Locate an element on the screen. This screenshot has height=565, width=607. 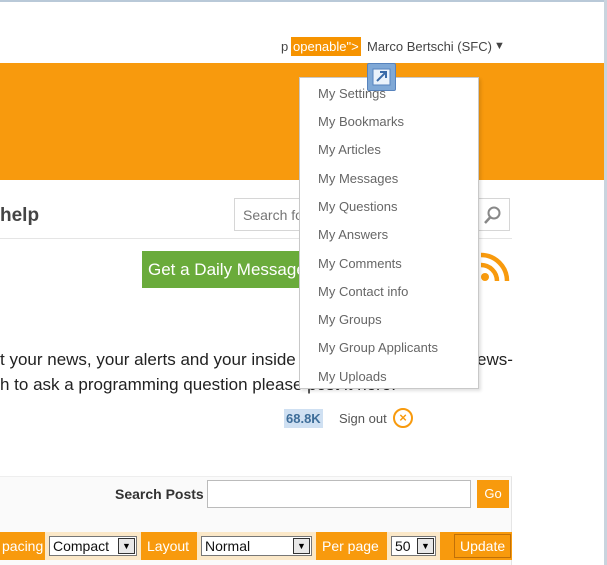
spacing-select: Compact ▼ is located at coordinates (93, 546).